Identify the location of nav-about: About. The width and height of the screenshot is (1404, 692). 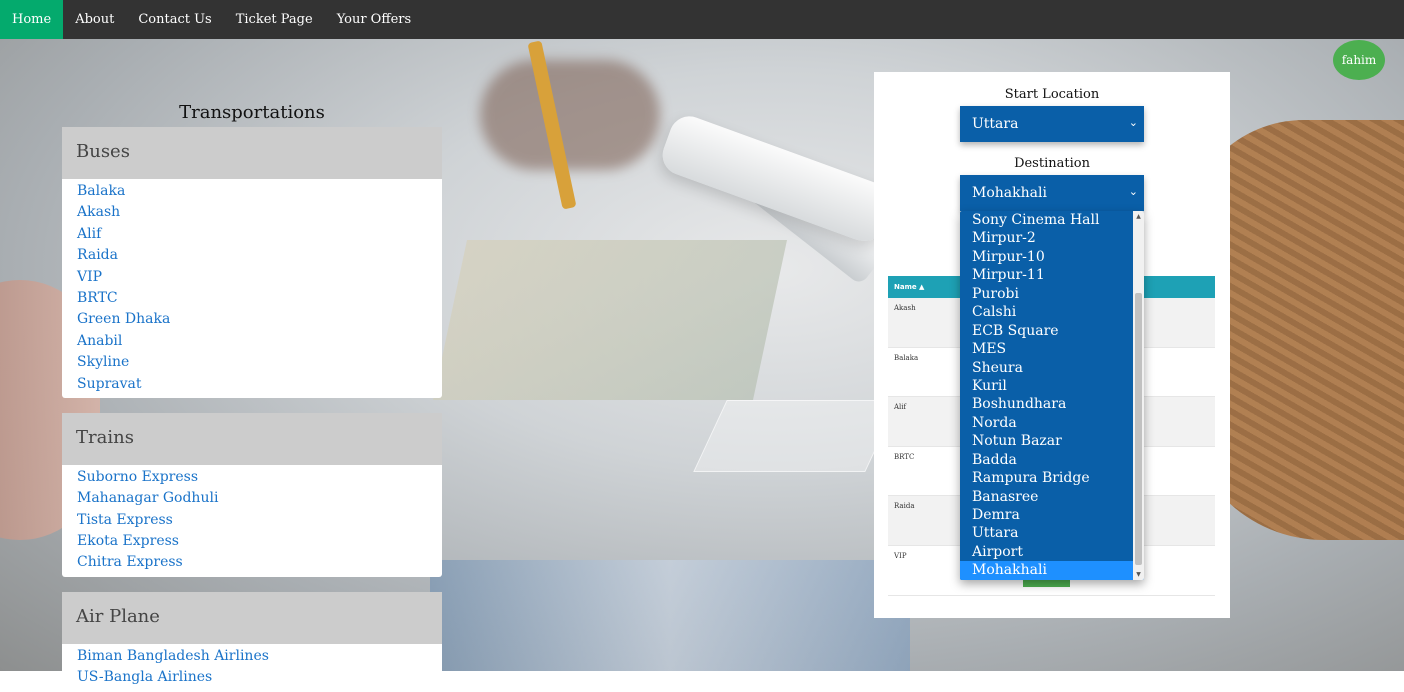
(94, 19).